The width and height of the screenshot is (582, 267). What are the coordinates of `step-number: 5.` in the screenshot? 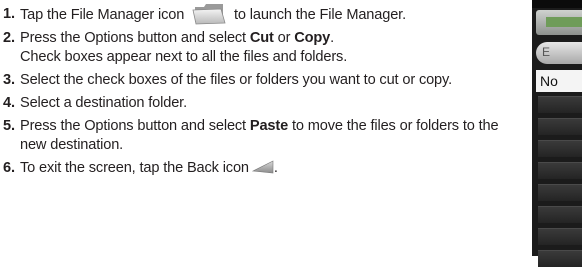 It's located at (9, 126).